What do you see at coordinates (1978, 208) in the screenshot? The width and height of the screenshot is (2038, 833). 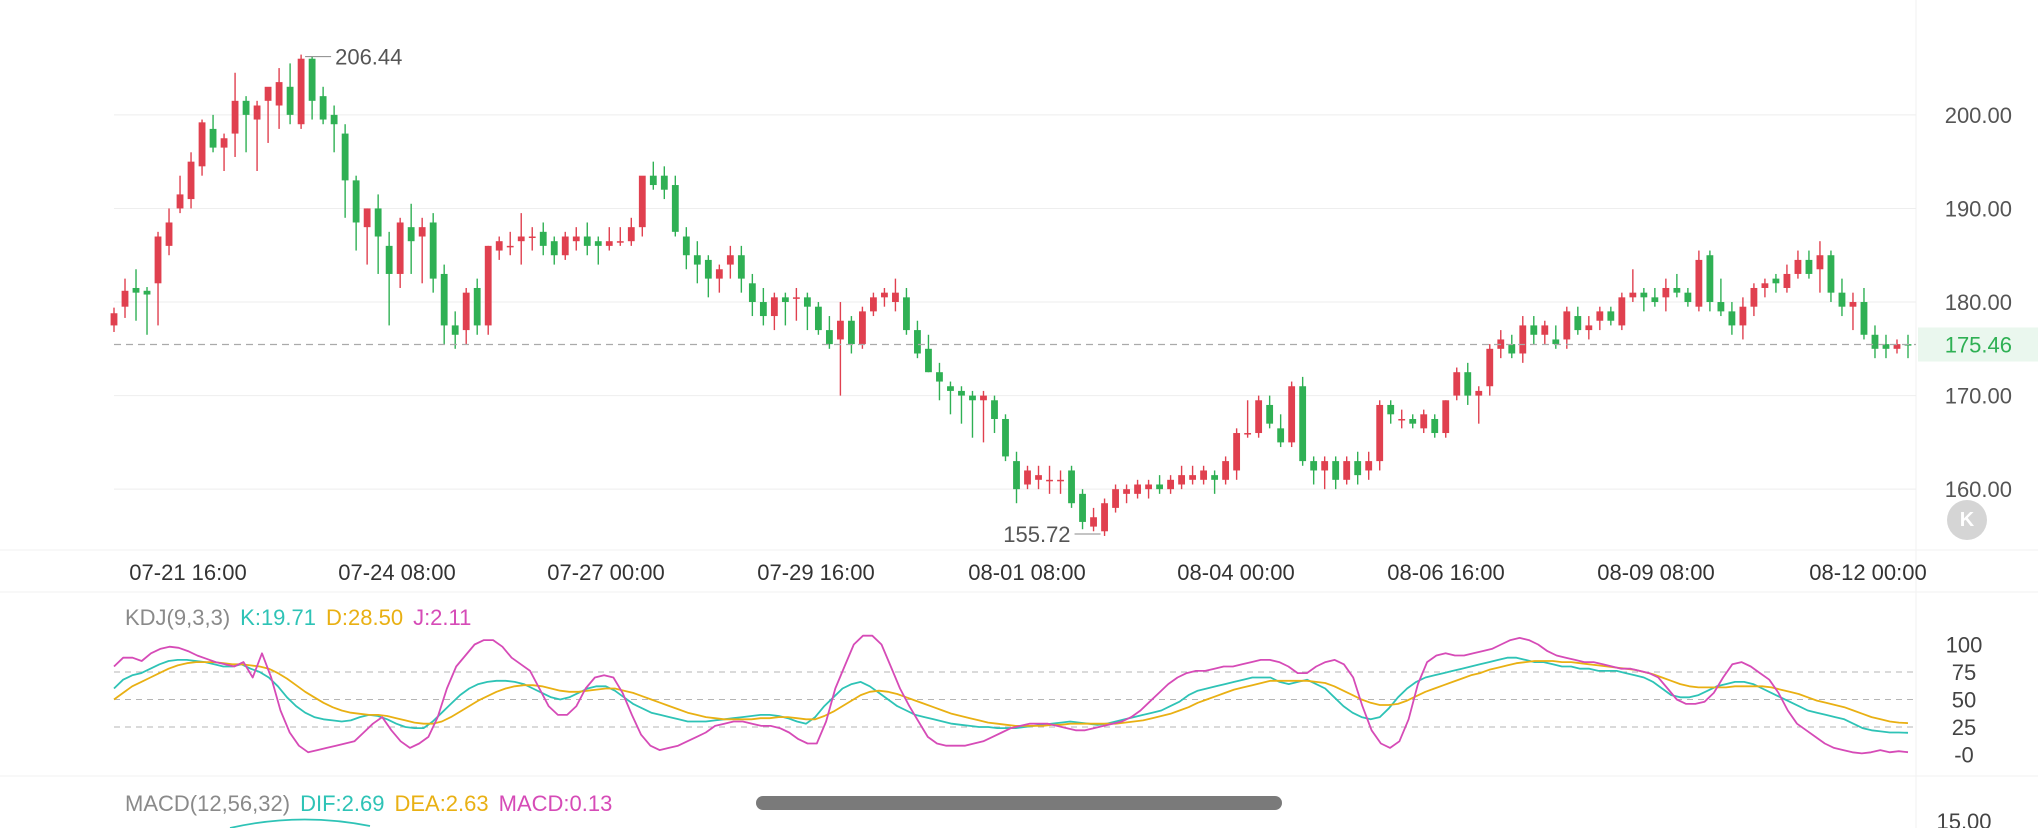 I see `price-tick-label: 190.00` at bounding box center [1978, 208].